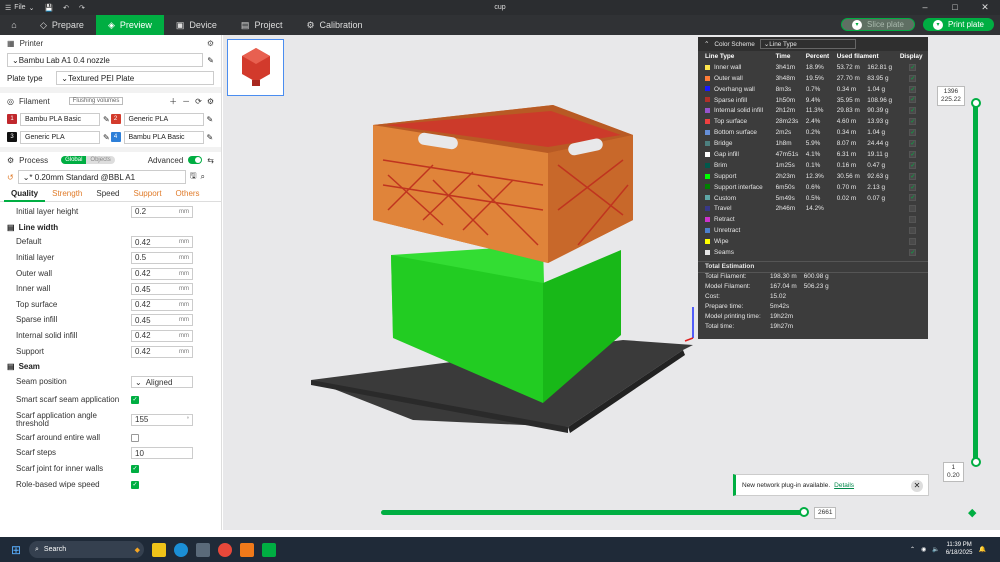  Describe the element at coordinates (255, 67) in the screenshot. I see `plate-thumbnail` at that location.